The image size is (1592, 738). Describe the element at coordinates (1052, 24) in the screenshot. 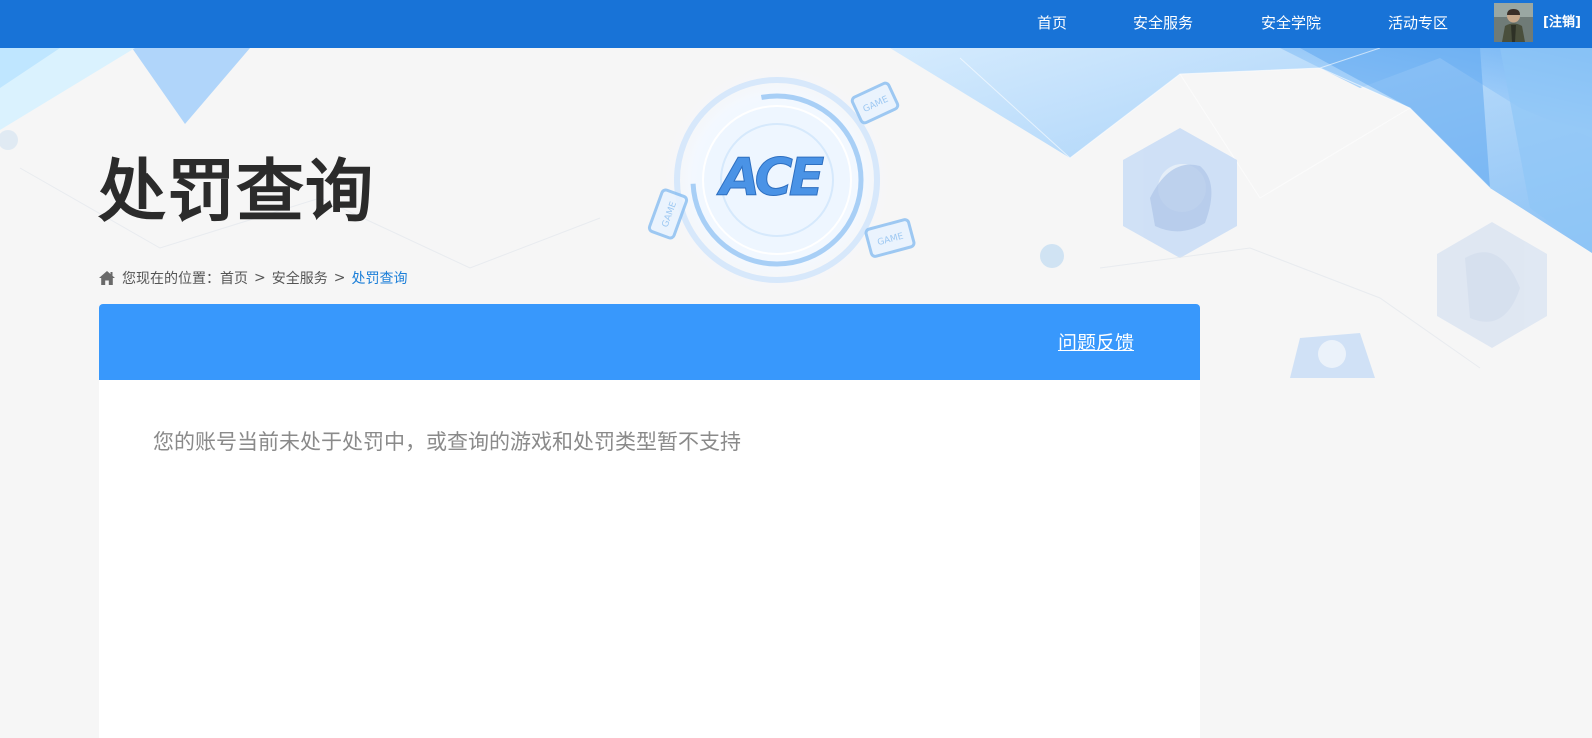

I see `nav-item-home: 首页` at that location.